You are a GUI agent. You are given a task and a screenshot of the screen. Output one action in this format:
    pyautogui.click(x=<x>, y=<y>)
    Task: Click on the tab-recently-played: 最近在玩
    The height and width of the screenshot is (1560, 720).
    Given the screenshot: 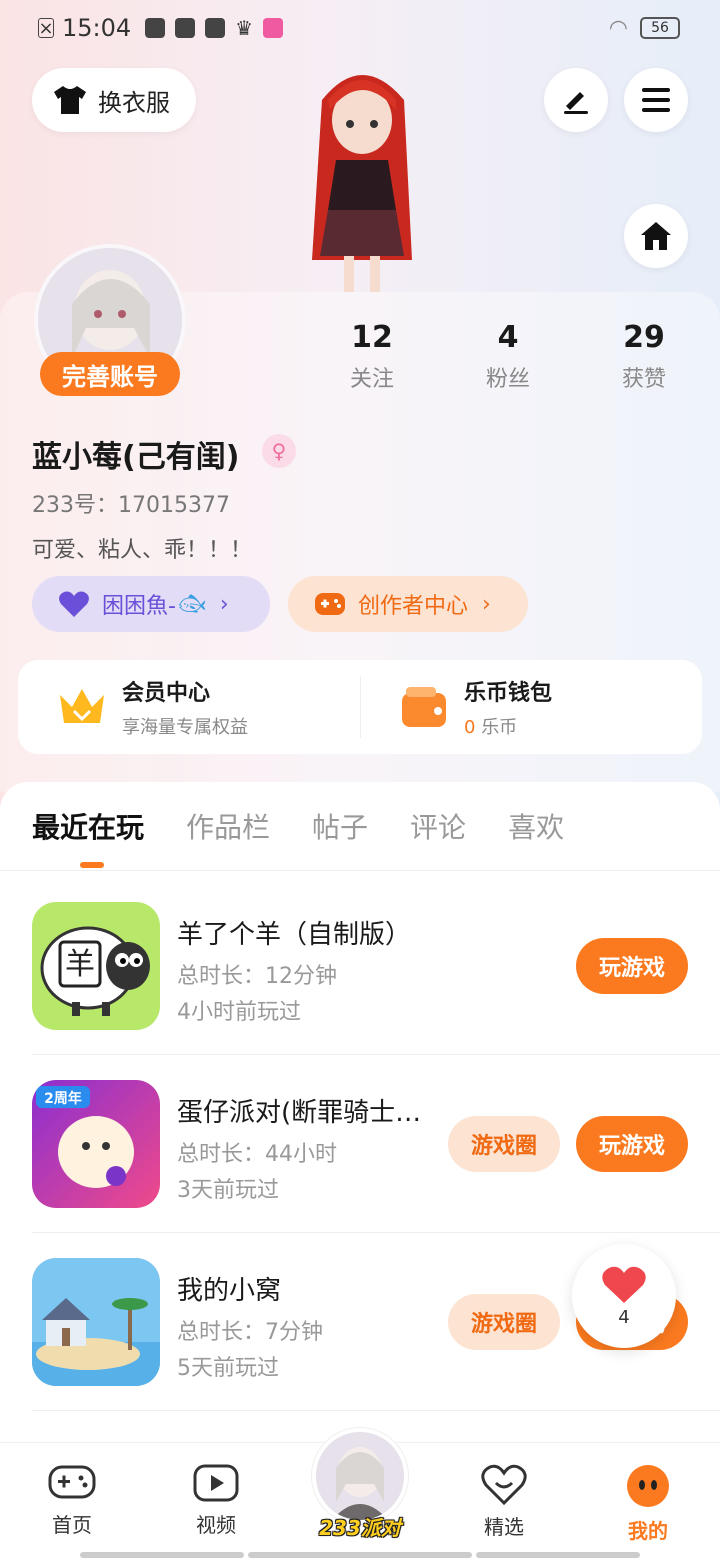 What is the action you would take?
    pyautogui.click(x=88, y=826)
    